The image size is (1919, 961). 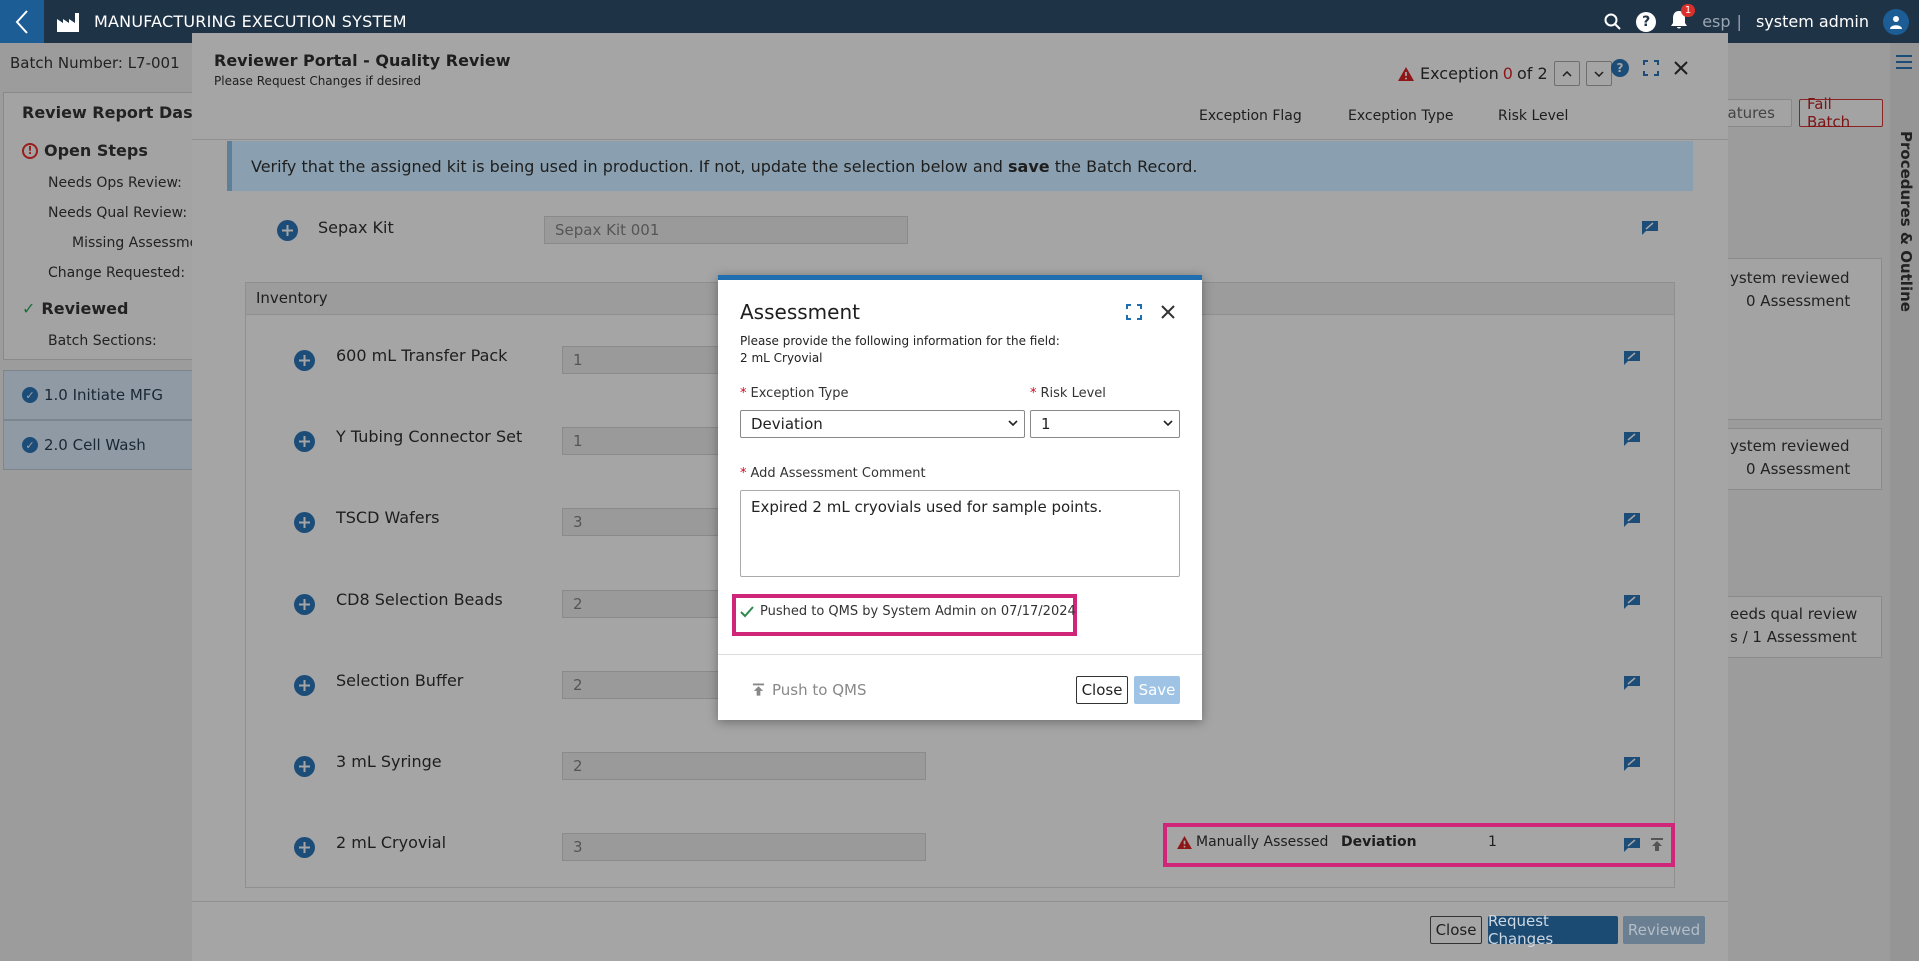 I want to click on open-steps-label: Open Steps, so click(x=96, y=150).